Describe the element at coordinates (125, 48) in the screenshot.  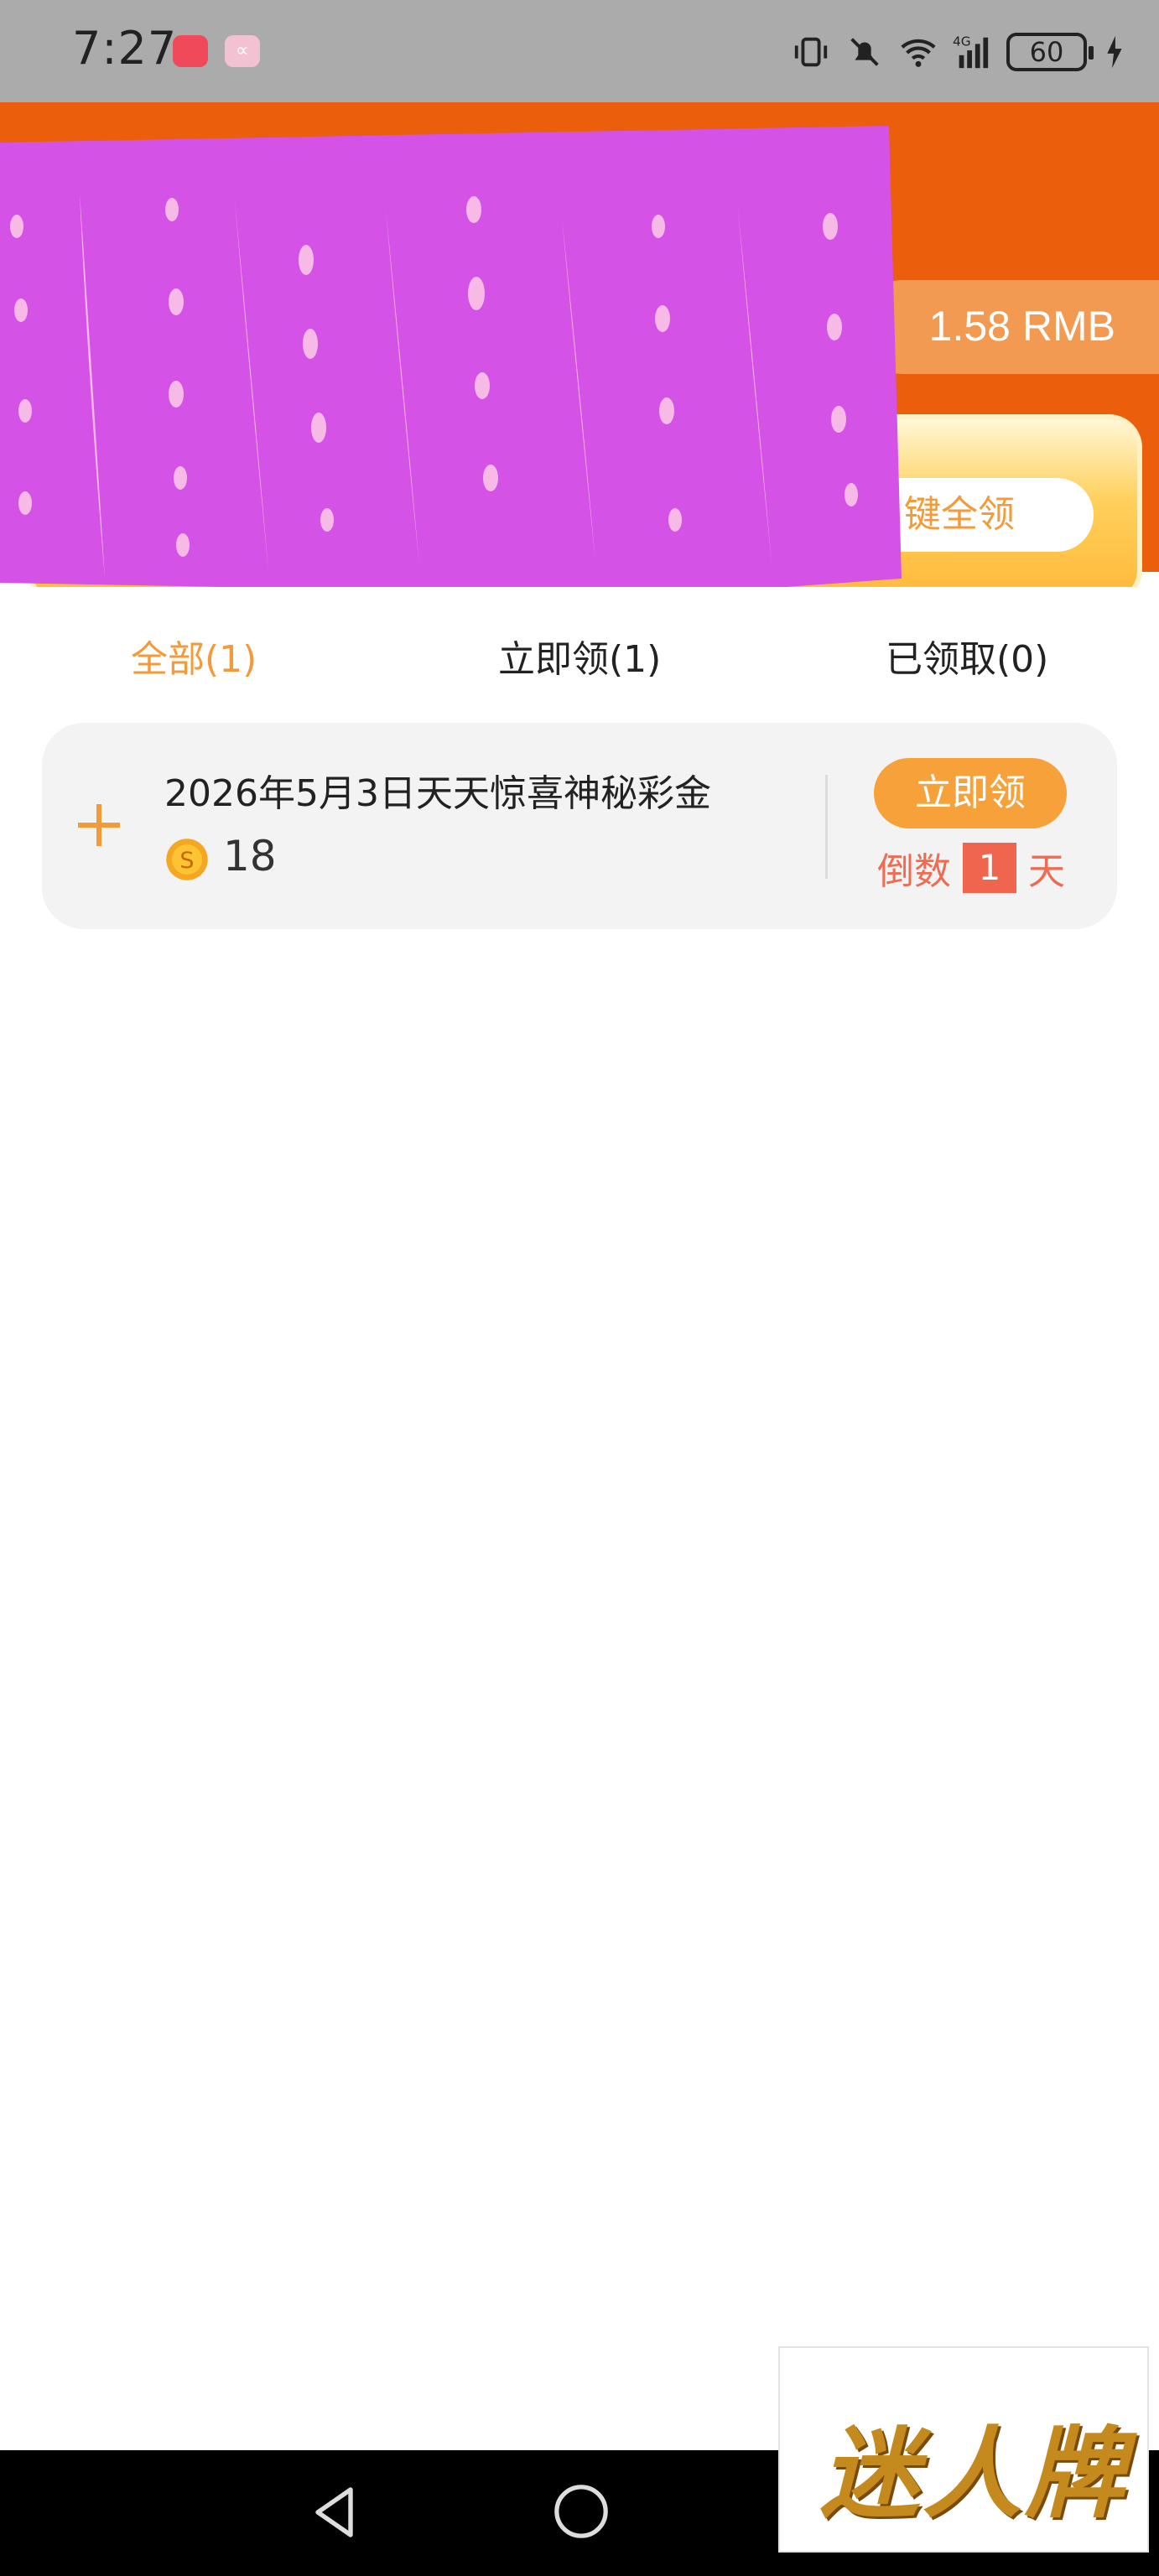
I see `status-time: 7:27` at that location.